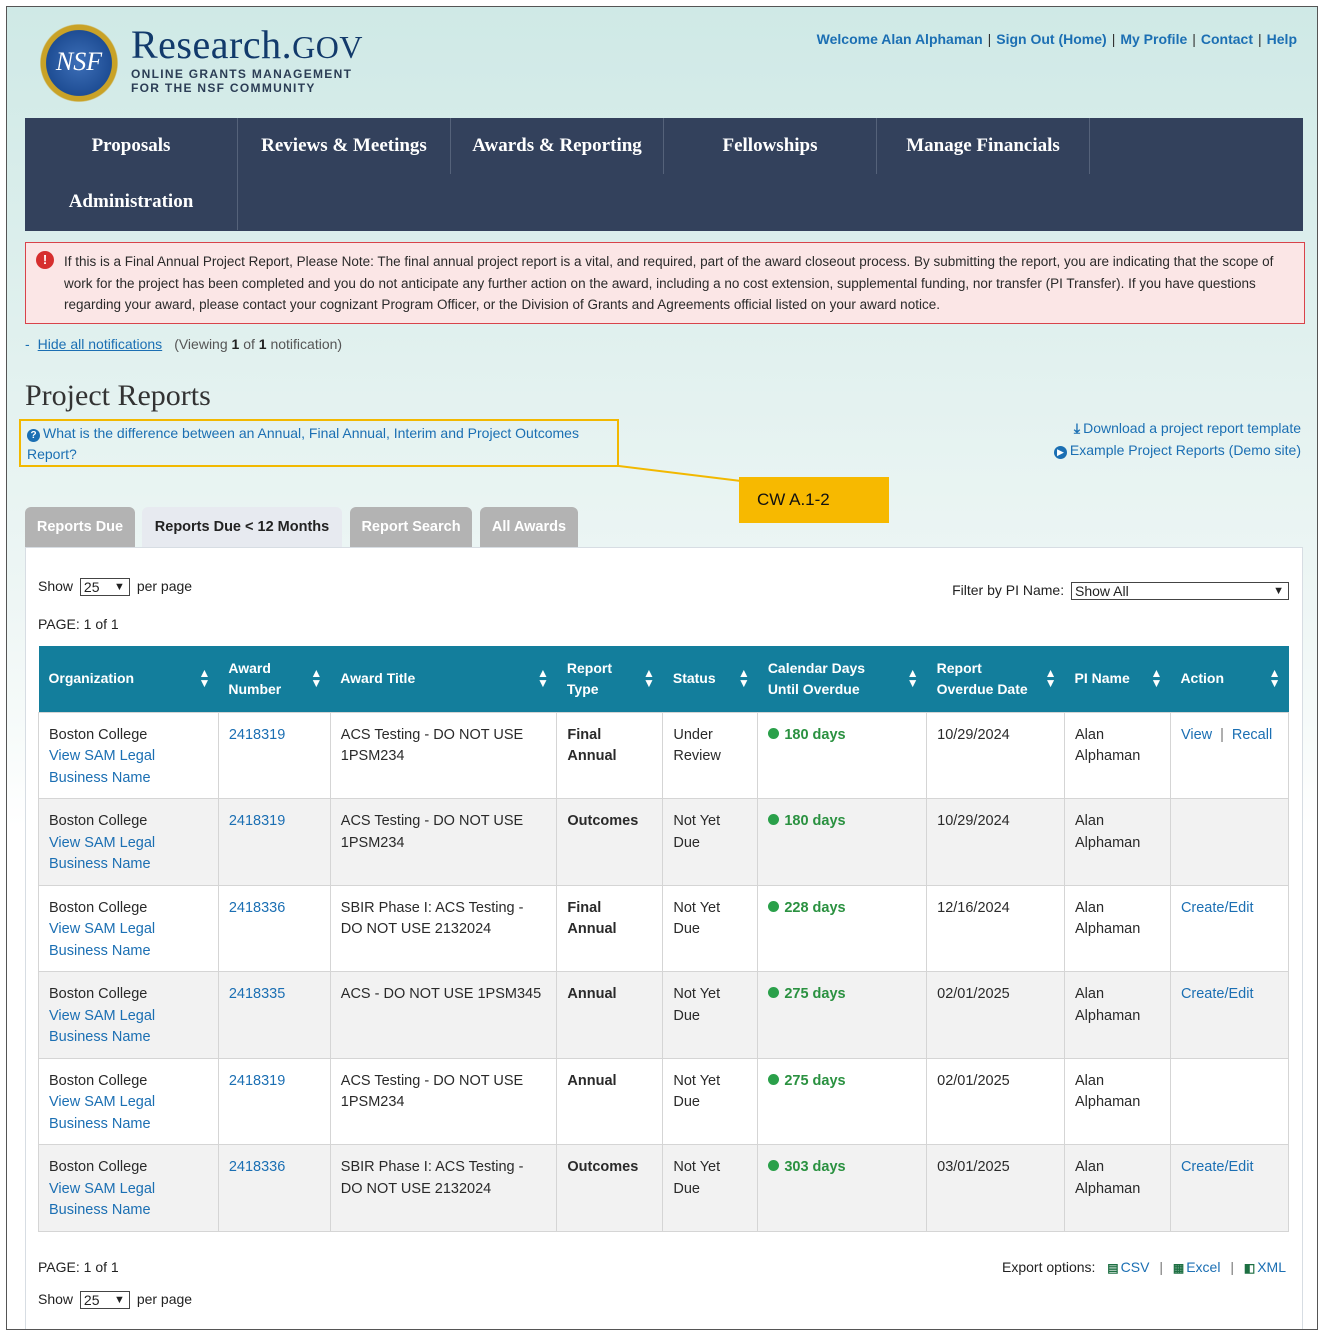 The image size is (1320, 1330). I want to click on welcome-user-link: Welcome Alan Alphaman, so click(900, 39).